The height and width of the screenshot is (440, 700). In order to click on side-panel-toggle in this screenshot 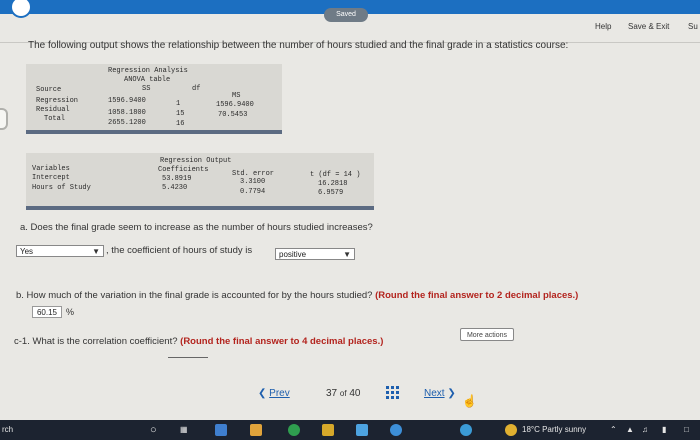, I will do `click(4, 119)`.